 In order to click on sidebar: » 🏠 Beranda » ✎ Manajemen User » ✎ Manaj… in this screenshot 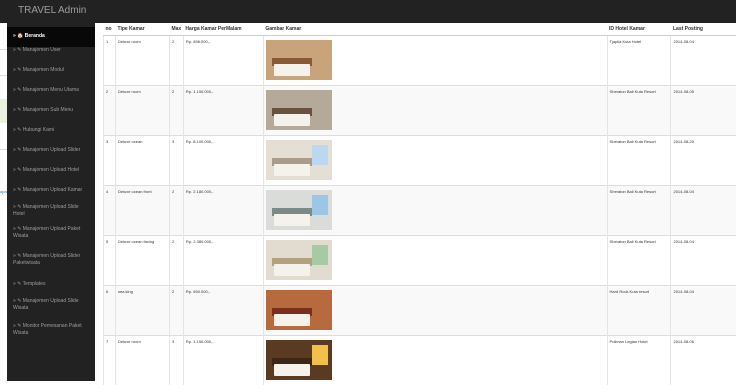, I will do `click(51, 202)`.